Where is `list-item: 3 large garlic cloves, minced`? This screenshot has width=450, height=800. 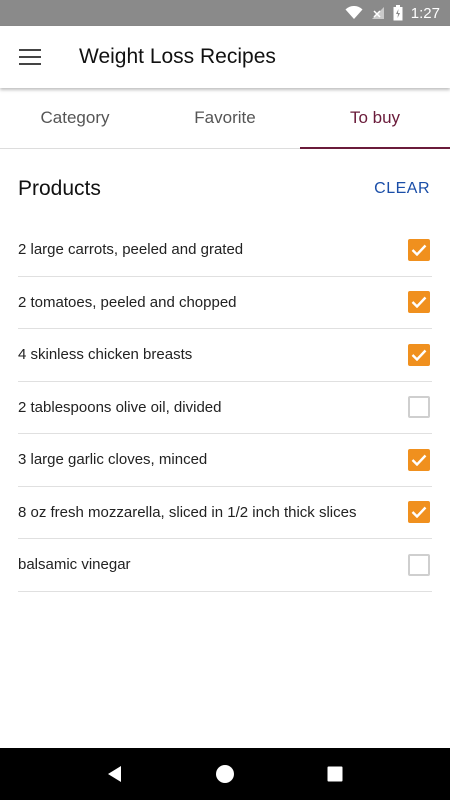
list-item: 3 large garlic cloves, minced is located at coordinates (225, 460).